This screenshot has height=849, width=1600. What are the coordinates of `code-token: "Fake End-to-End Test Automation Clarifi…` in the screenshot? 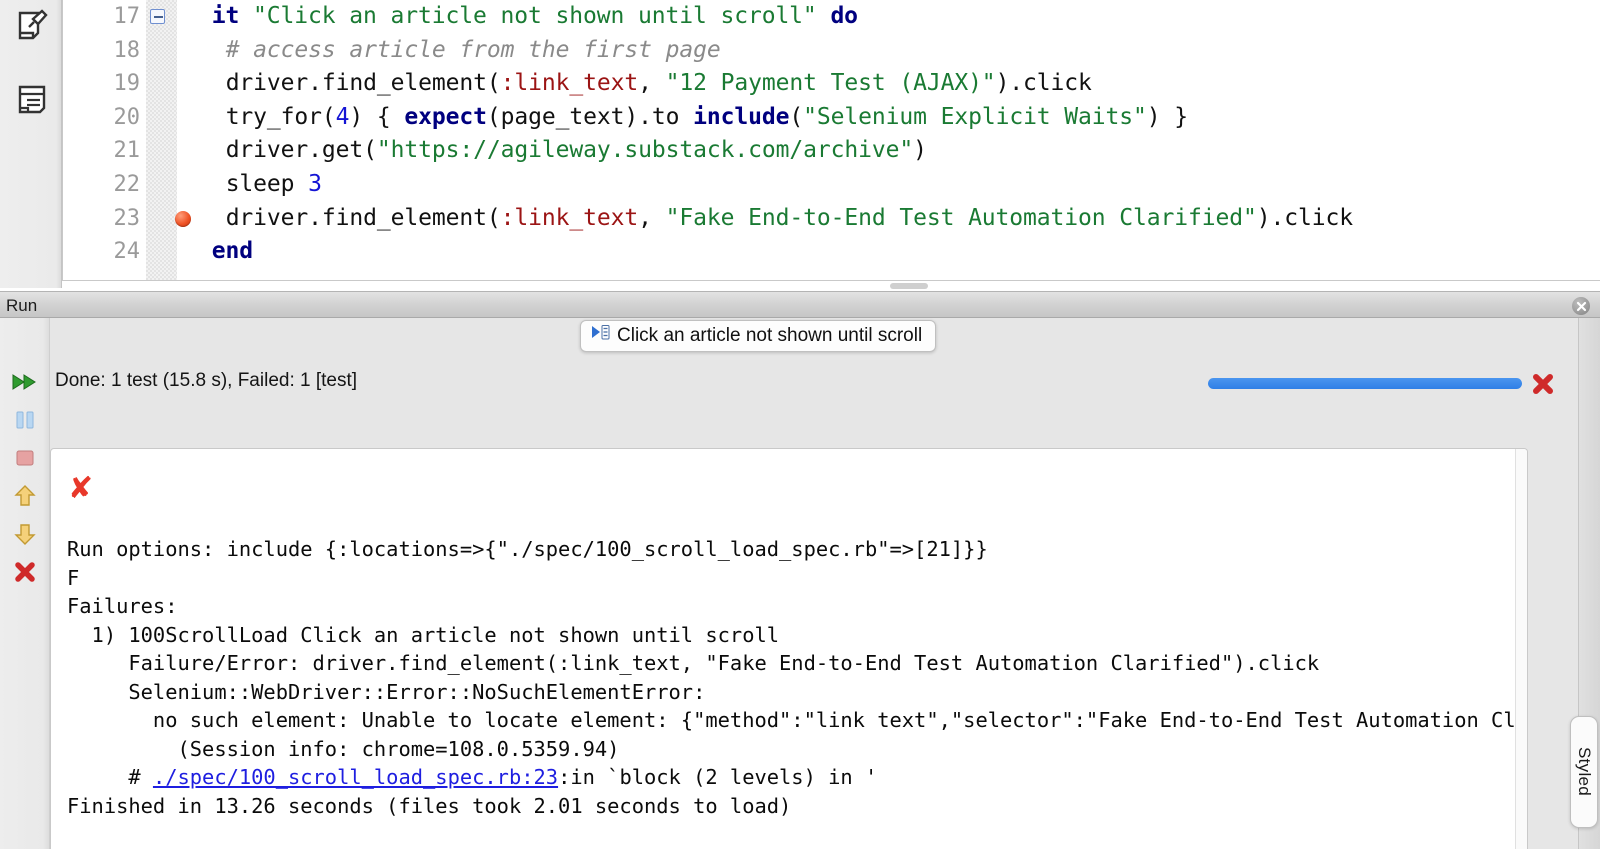 It's located at (961, 217).